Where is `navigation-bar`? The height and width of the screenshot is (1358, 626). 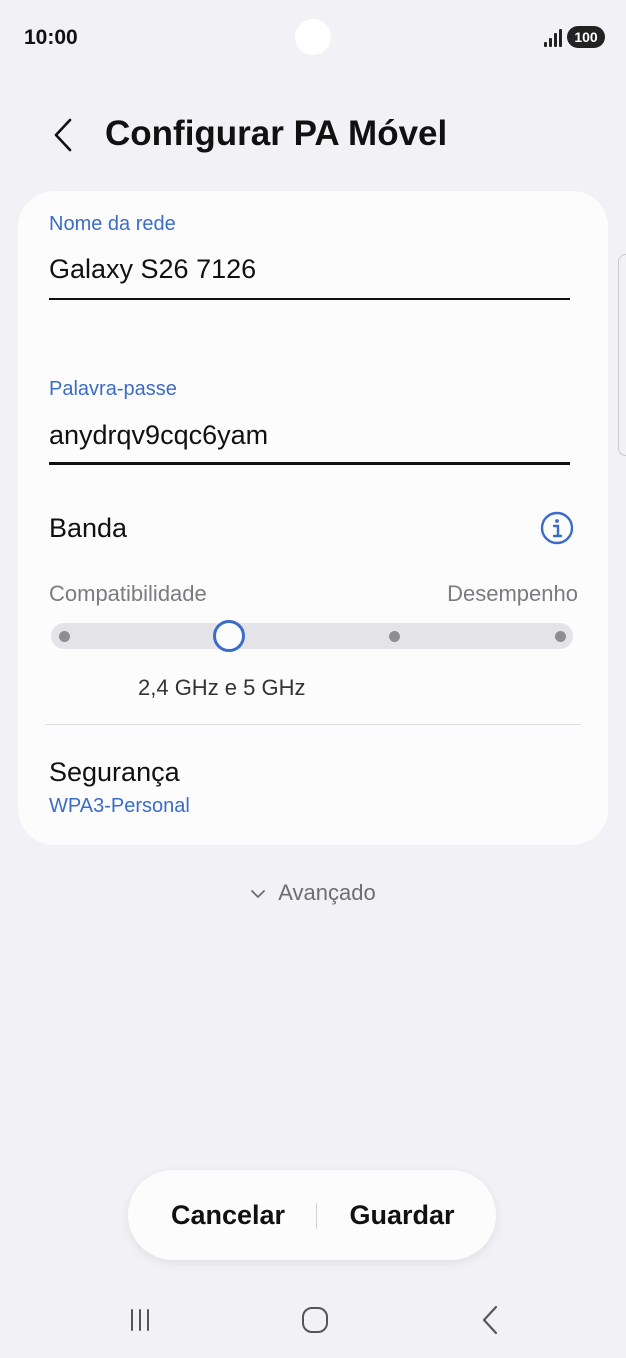
navigation-bar is located at coordinates (313, 1320).